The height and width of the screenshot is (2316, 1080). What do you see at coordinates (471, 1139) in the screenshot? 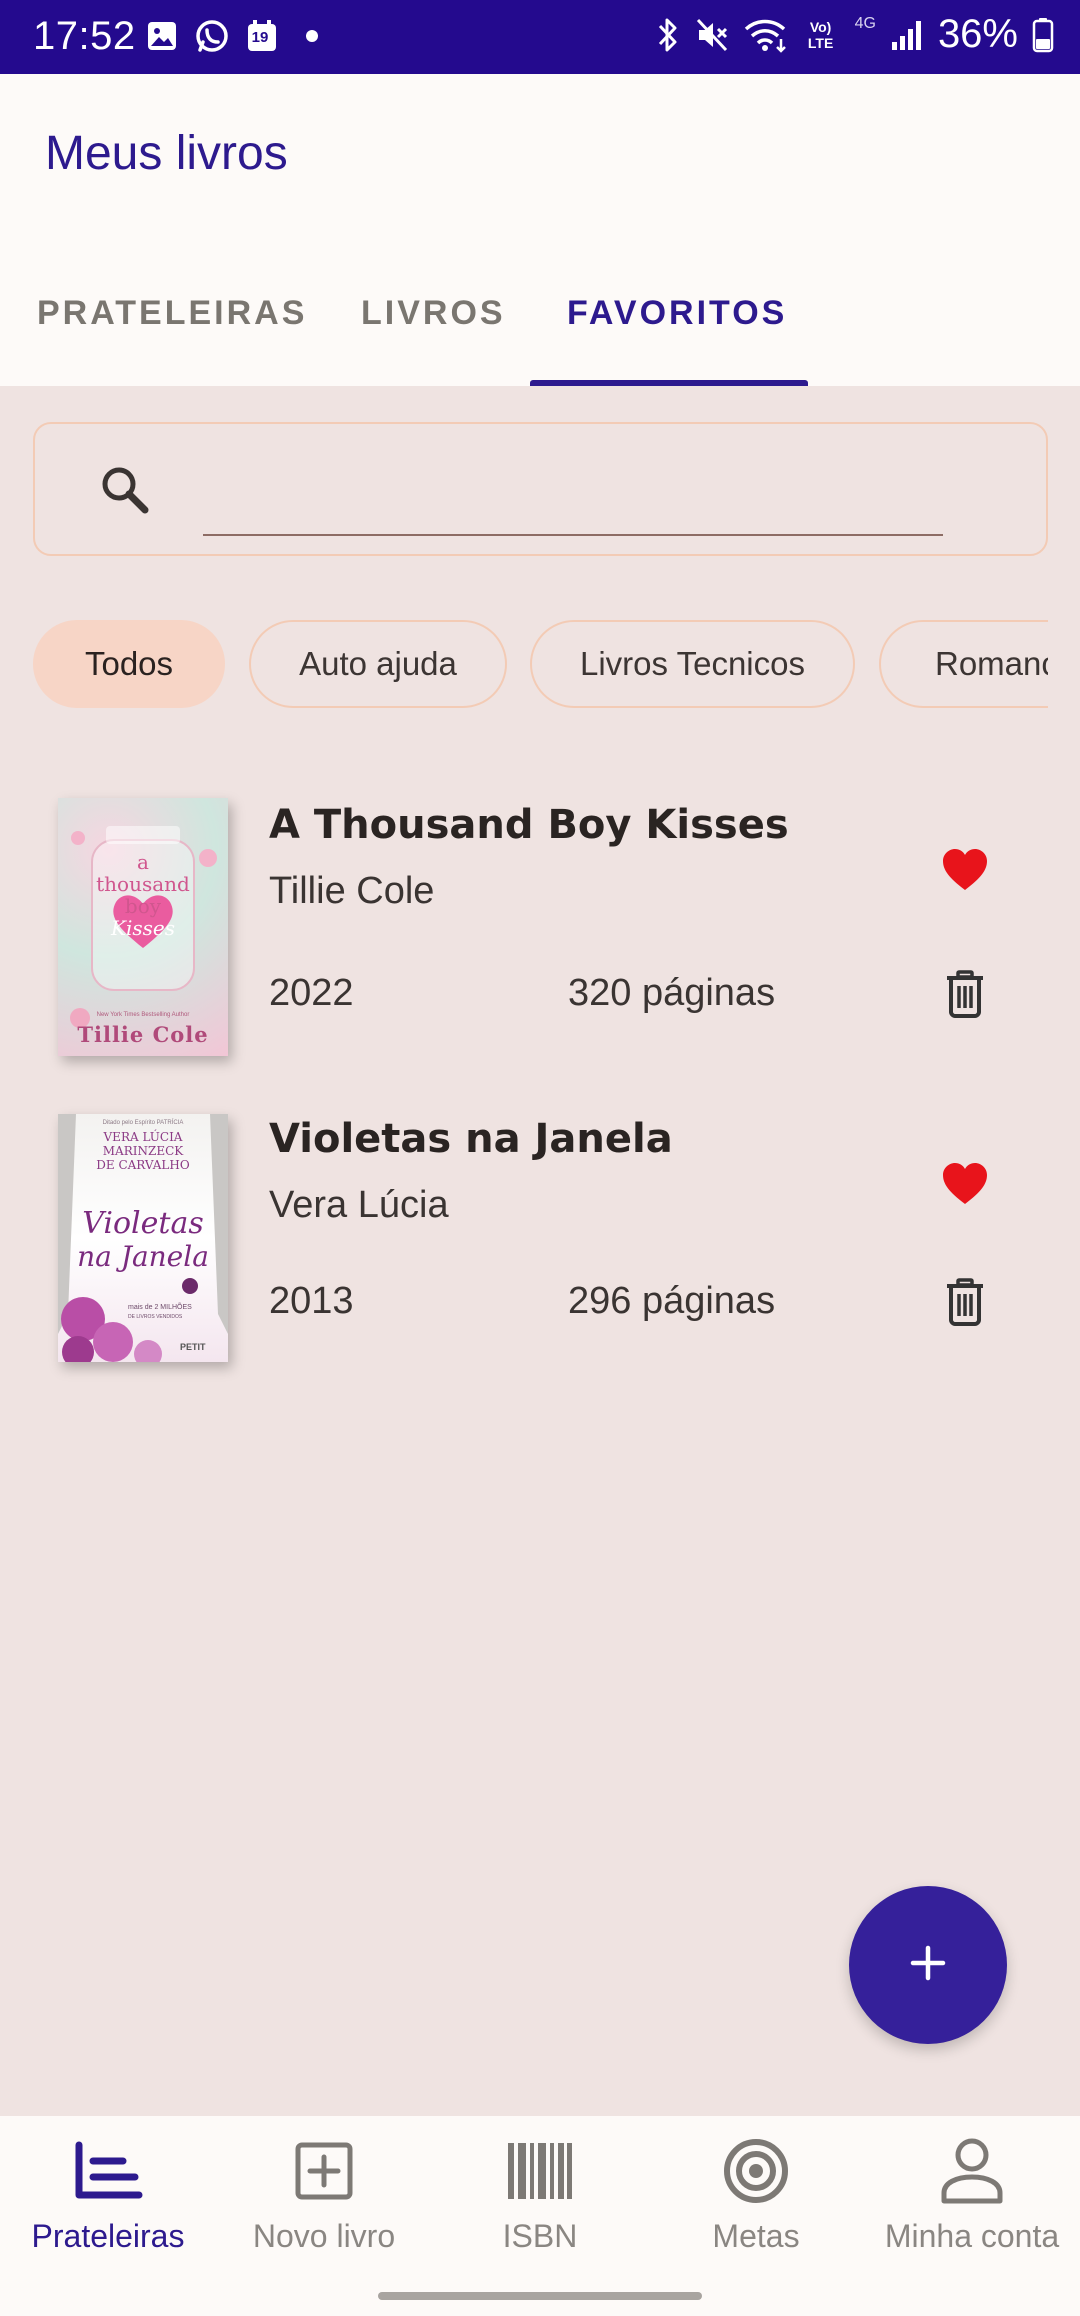
I see `book-title: Violetas na Janela` at bounding box center [471, 1139].